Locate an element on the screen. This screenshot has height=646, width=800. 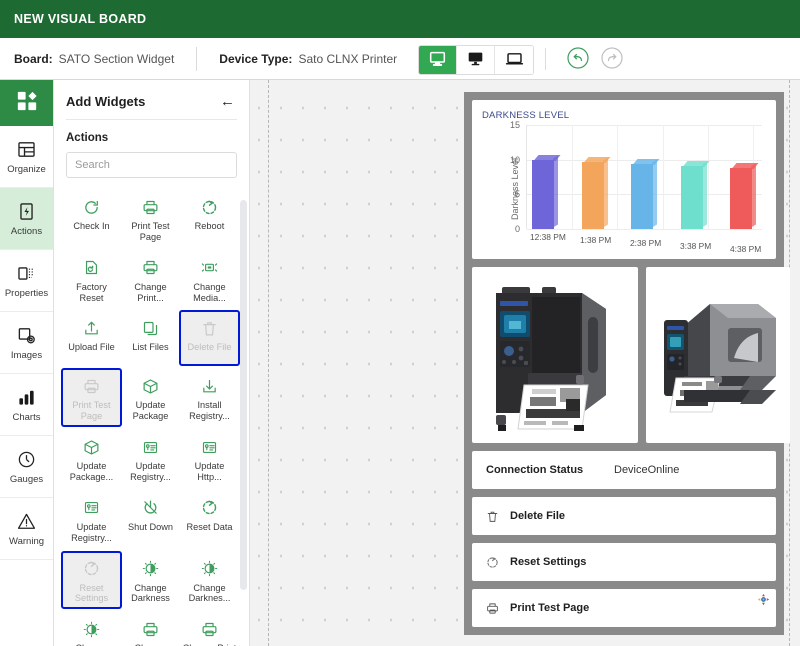
sidebar-item-label: Actions is located at coordinates (26, 231).